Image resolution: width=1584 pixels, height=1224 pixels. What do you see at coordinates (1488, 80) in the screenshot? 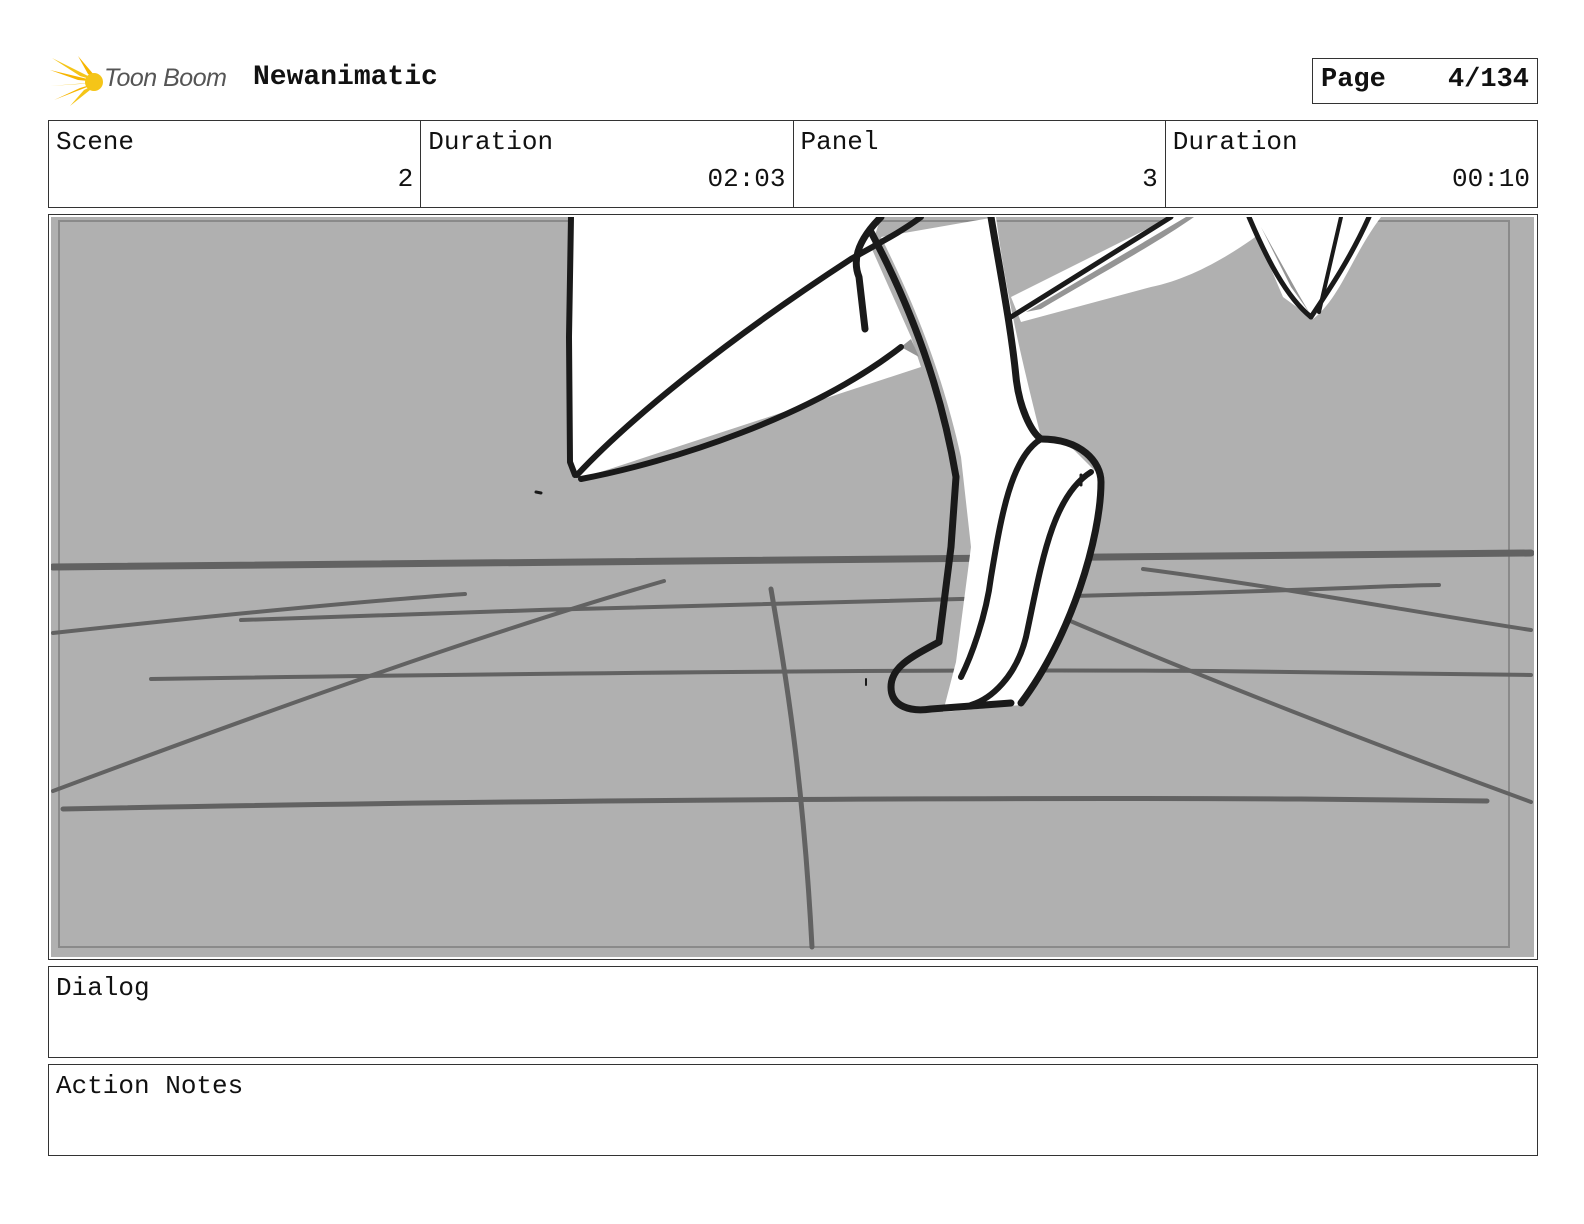
I see `page-number: 4/134` at bounding box center [1488, 80].